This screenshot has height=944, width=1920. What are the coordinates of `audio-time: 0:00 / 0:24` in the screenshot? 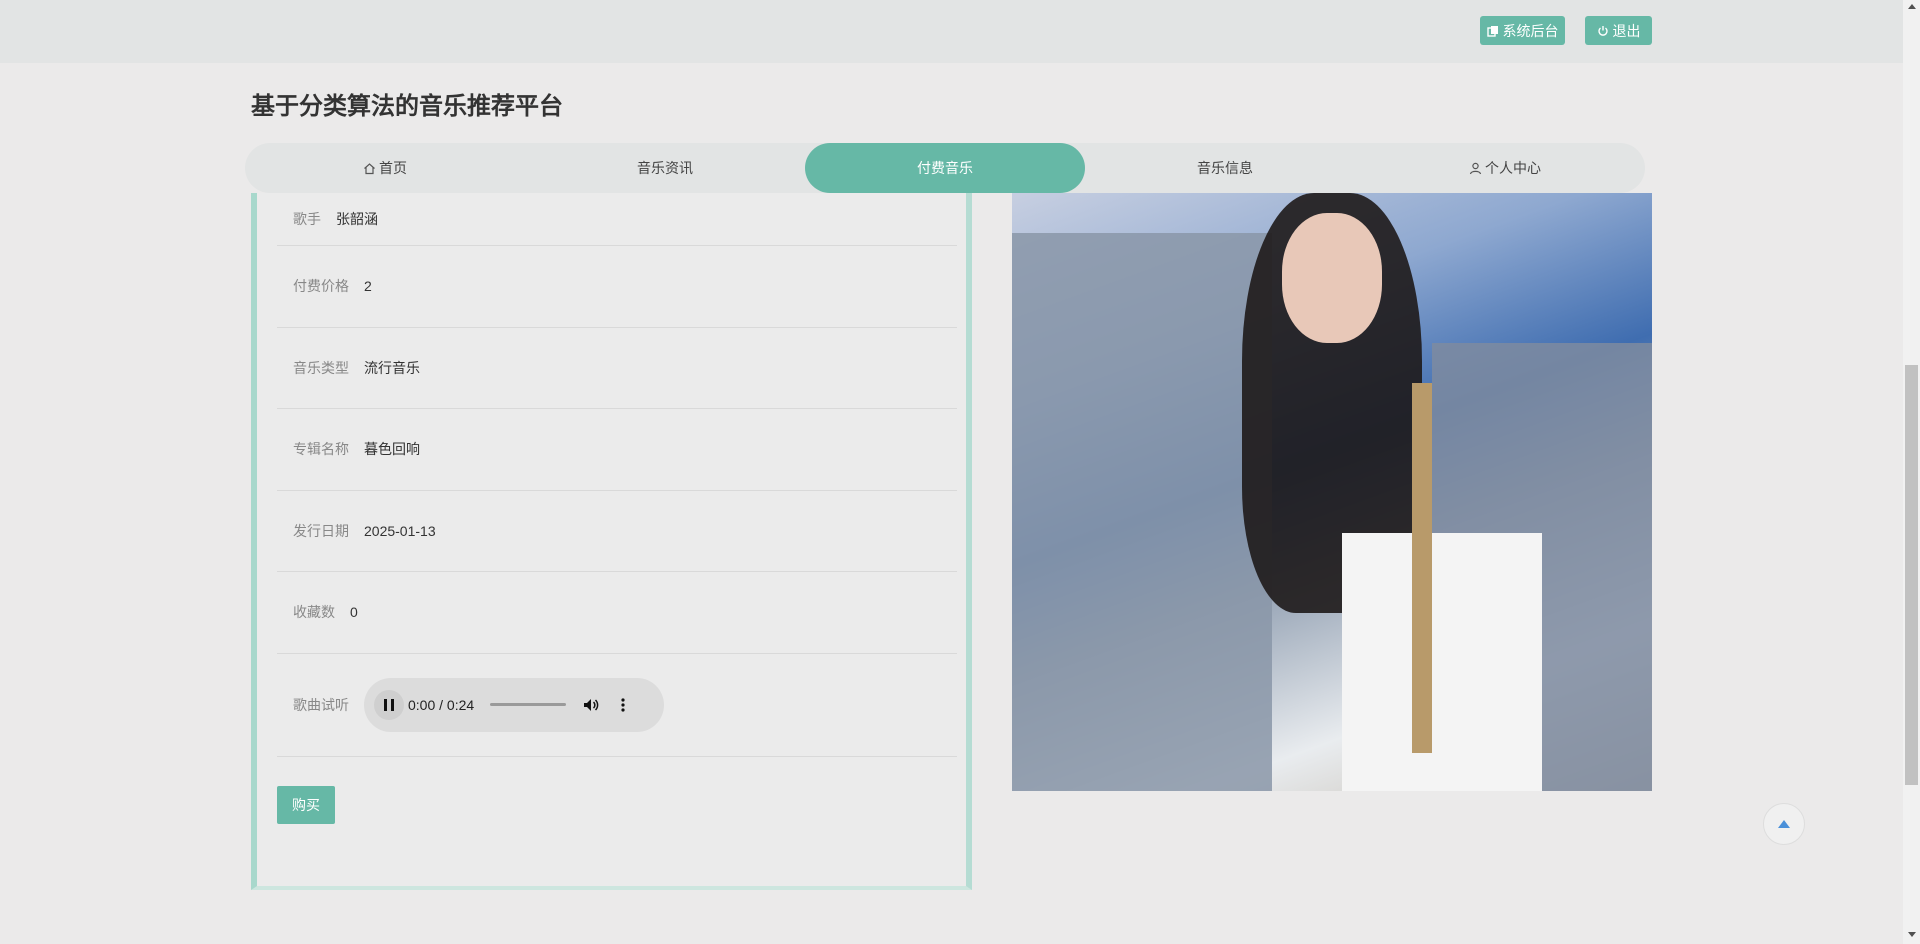 It's located at (441, 704).